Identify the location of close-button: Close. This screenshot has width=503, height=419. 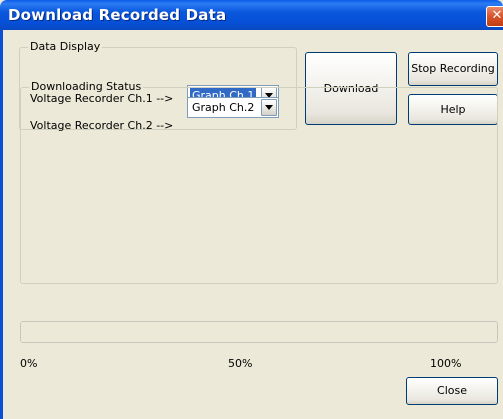
(452, 391).